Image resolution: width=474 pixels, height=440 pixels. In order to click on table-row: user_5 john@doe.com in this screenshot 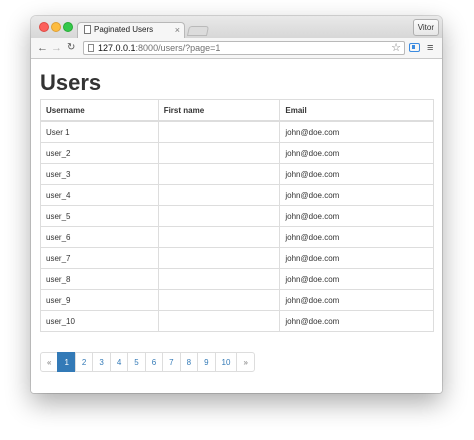, I will do `click(237, 216)`.